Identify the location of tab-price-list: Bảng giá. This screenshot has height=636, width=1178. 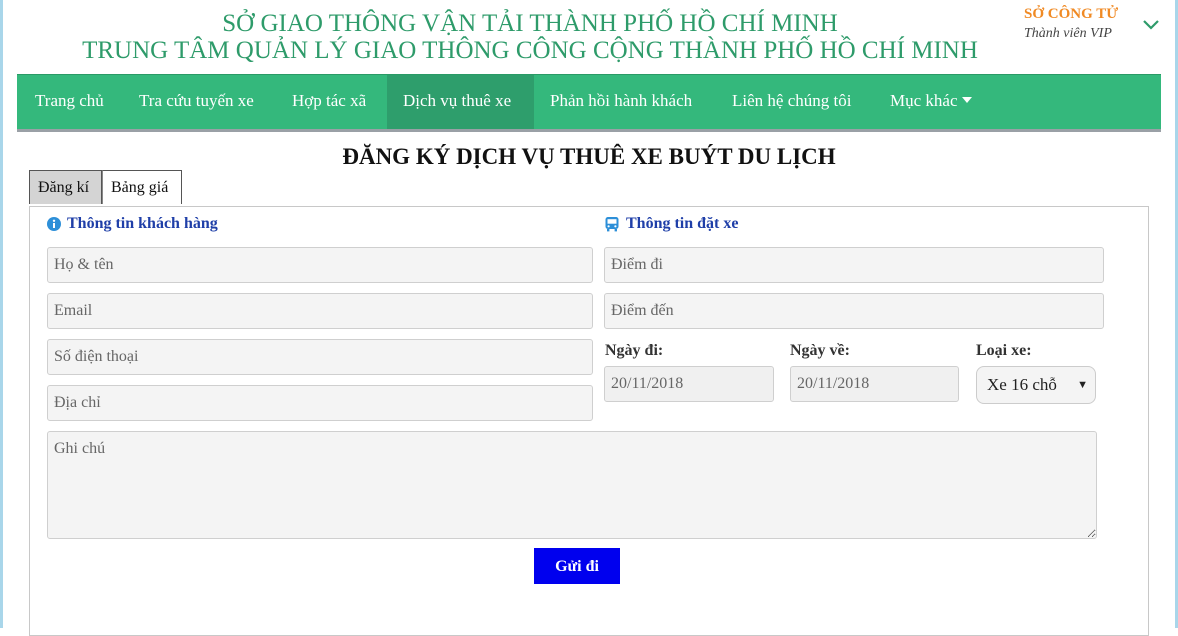
(142, 187).